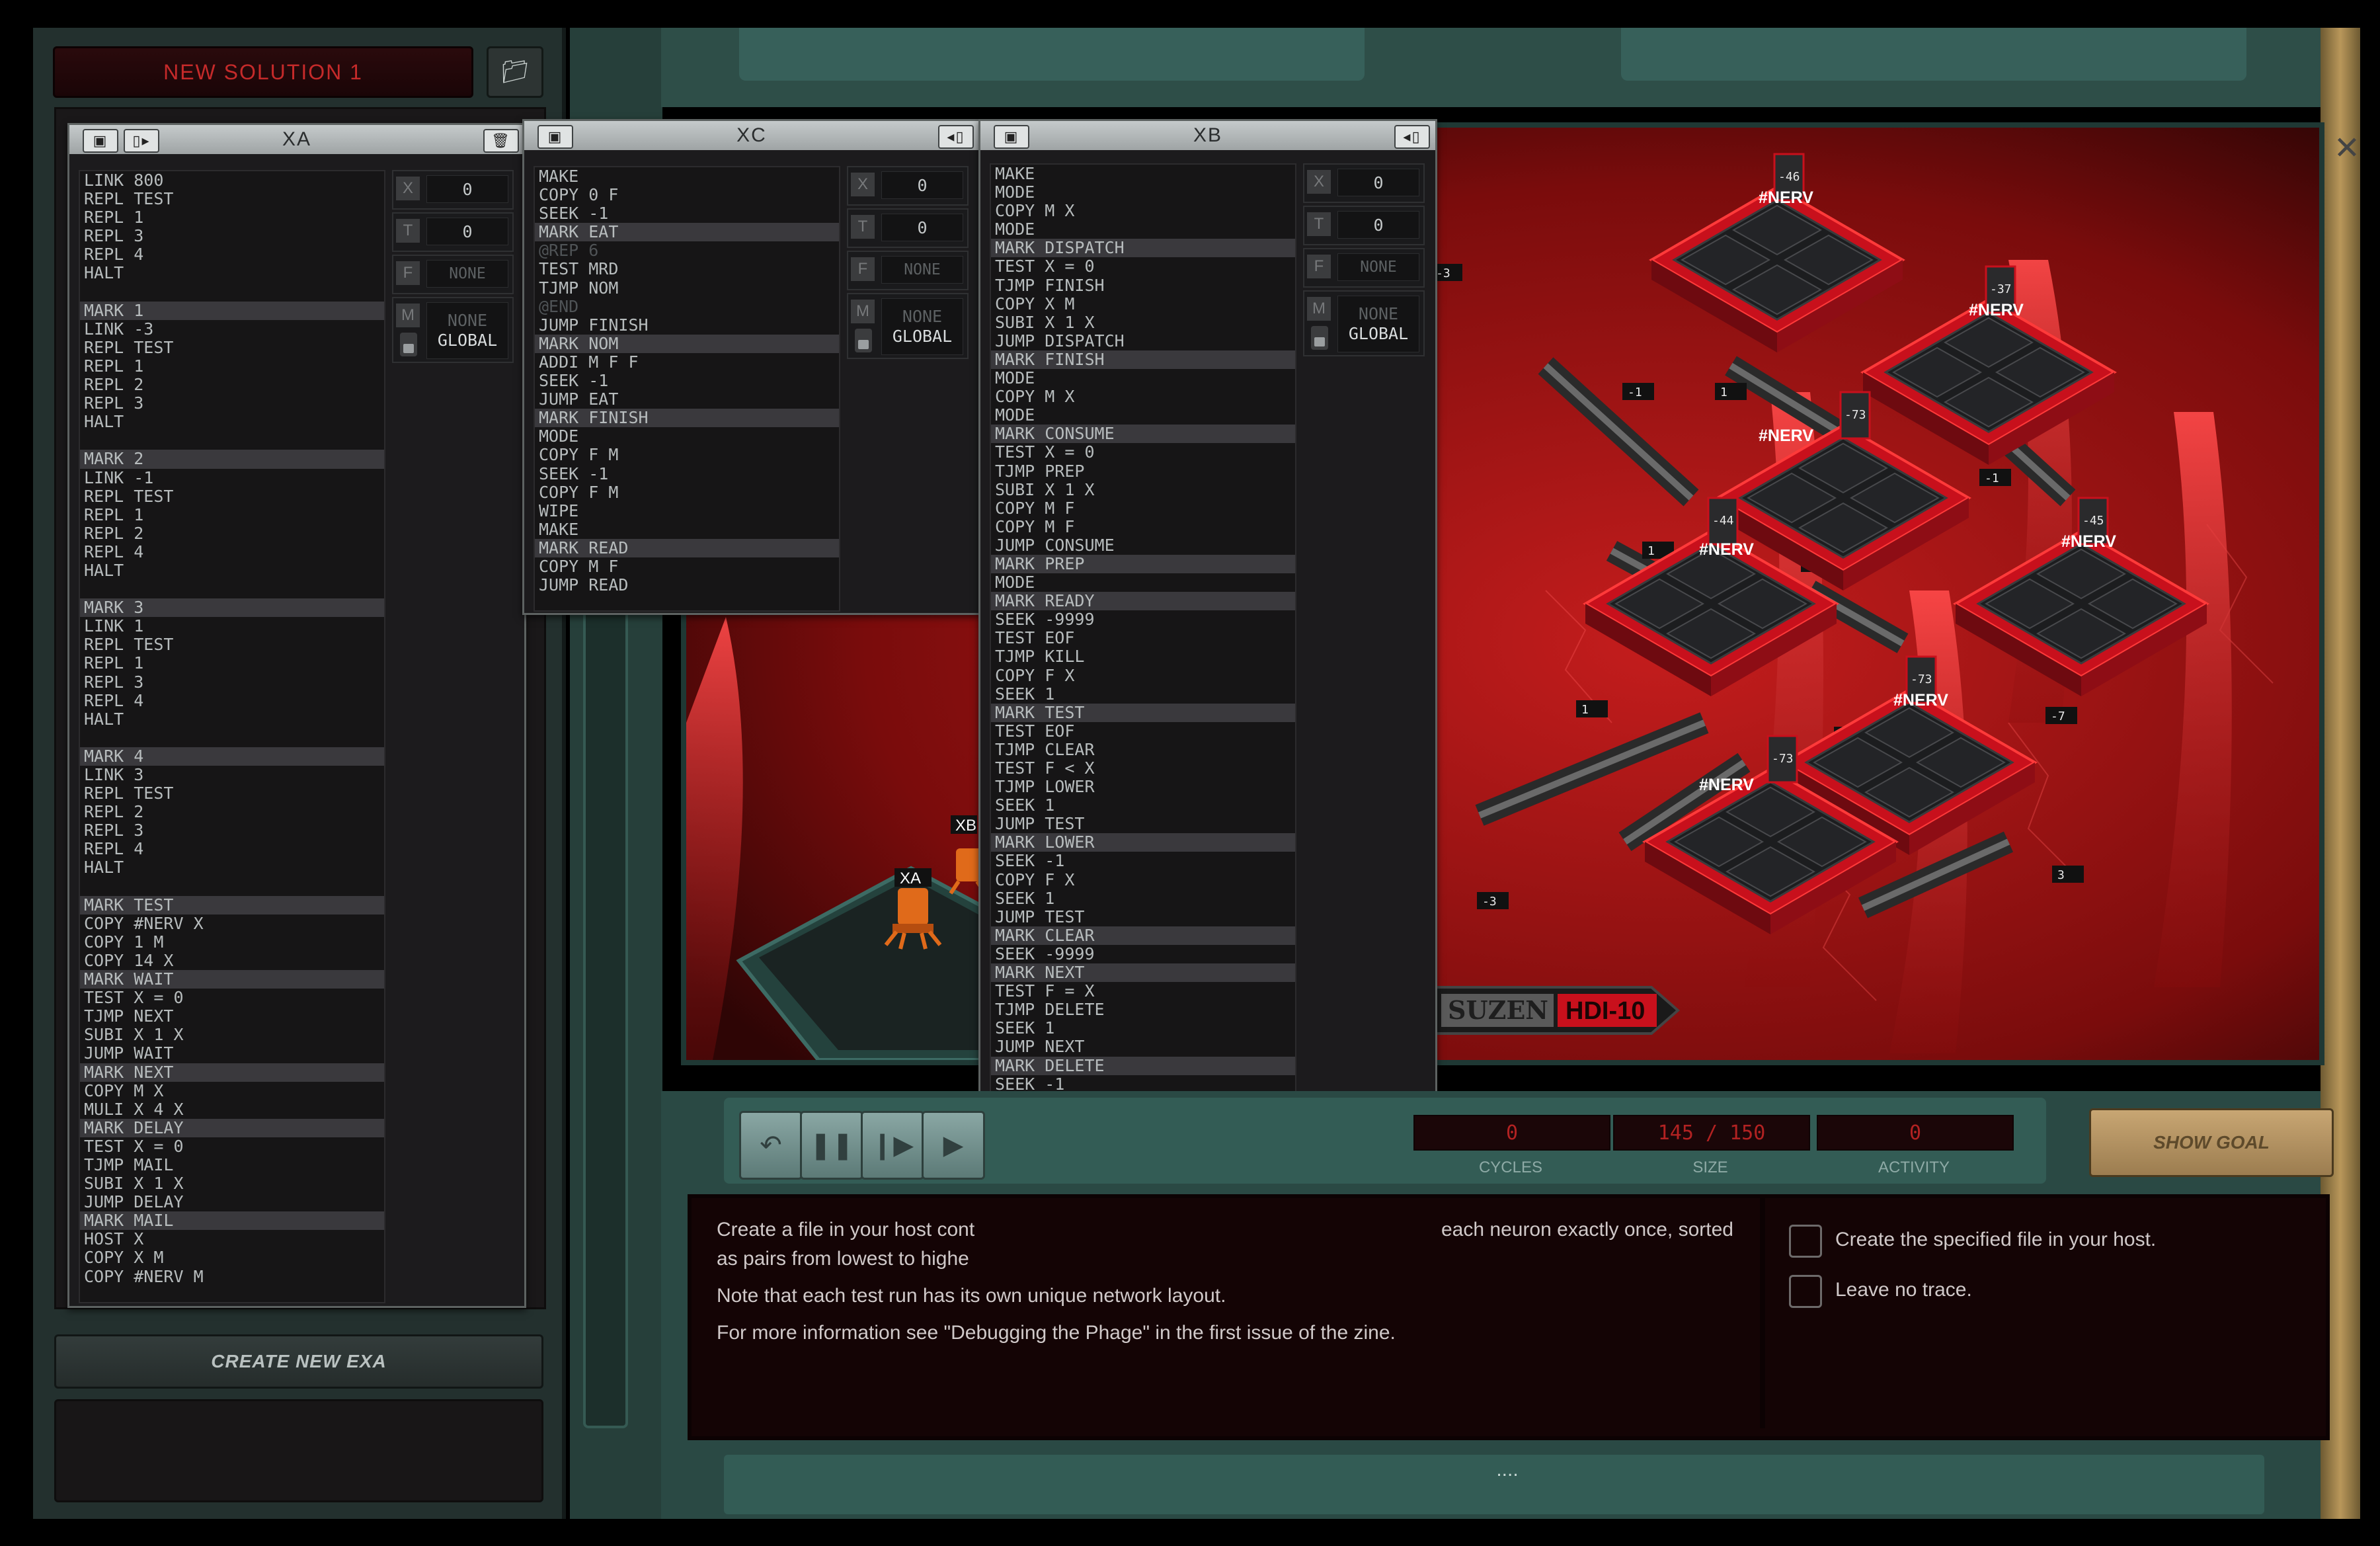 This screenshot has height=1546, width=2380. What do you see at coordinates (232, 1127) in the screenshot?
I see `code-line-label: MARK DELAY` at bounding box center [232, 1127].